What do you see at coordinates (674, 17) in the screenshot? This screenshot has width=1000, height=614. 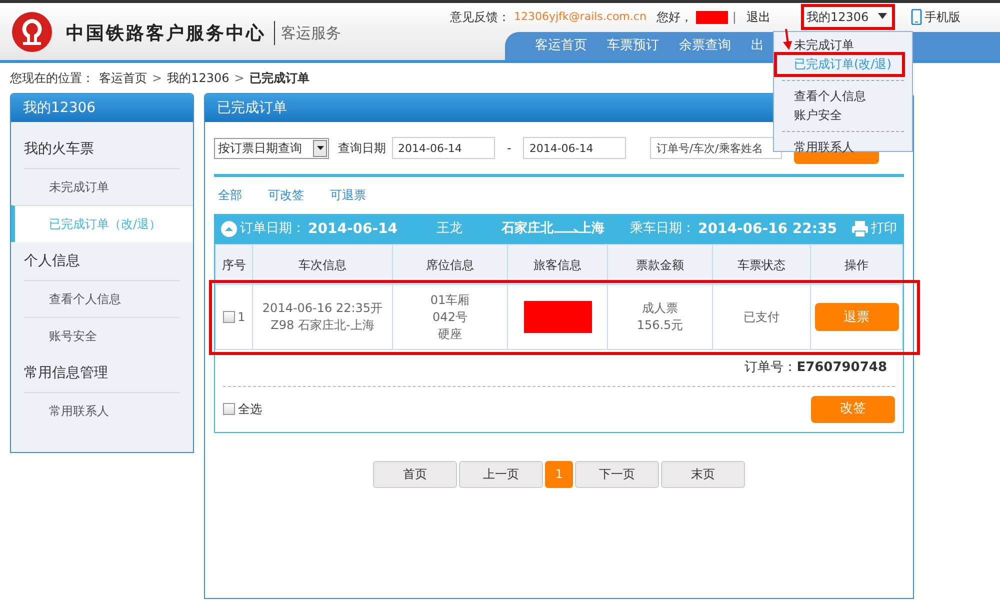 I see `greeting-text: 您好，` at bounding box center [674, 17].